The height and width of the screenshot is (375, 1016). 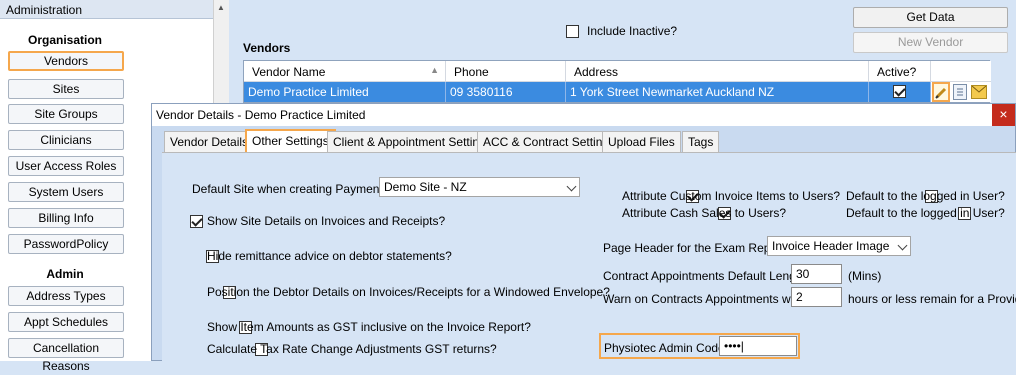 I want to click on document-icon, so click(x=960, y=92).